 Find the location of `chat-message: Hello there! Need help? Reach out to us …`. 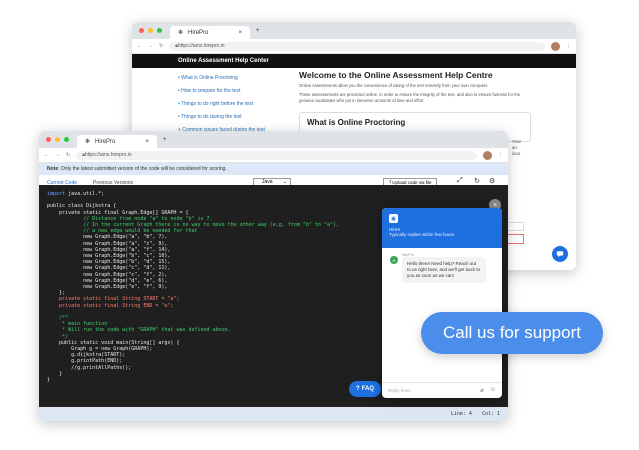

chat-message: Hello there! Need help? Reach out to us … is located at coordinates (444, 270).